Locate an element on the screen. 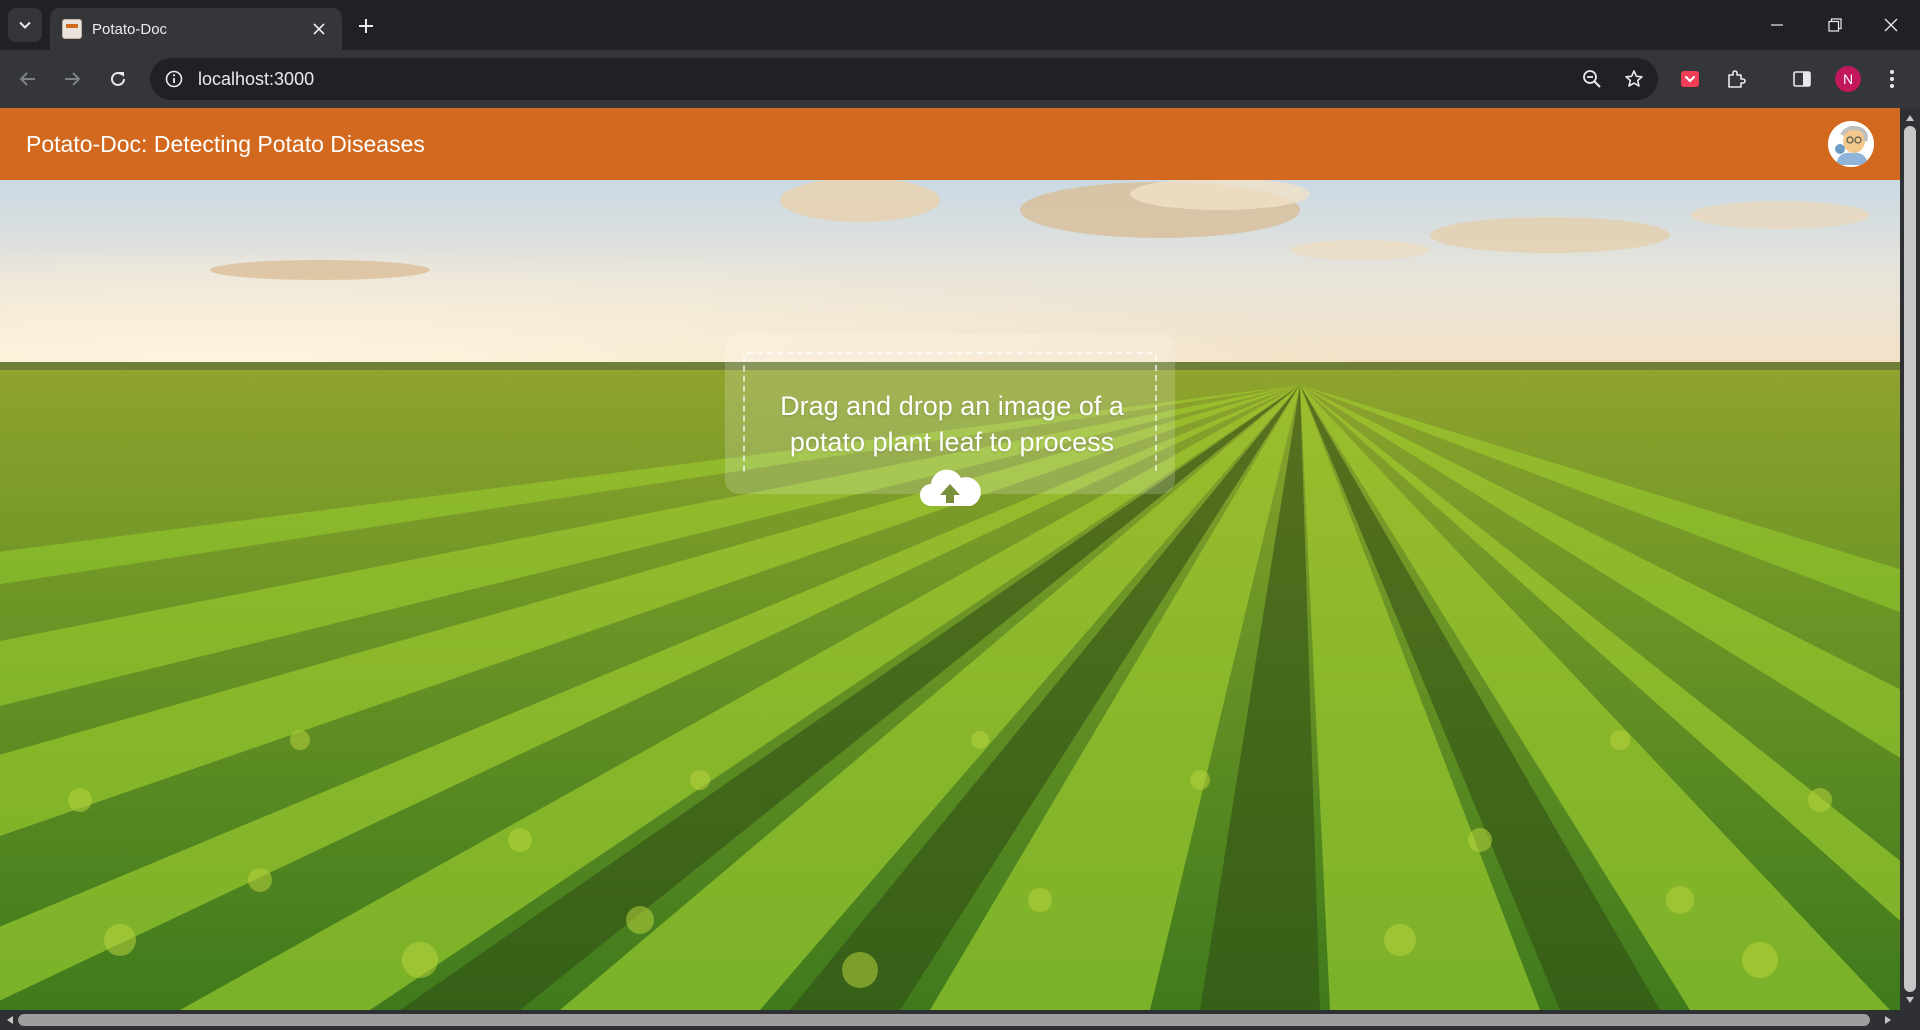 The height and width of the screenshot is (1030, 1920). forward-button is located at coordinates (72, 79).